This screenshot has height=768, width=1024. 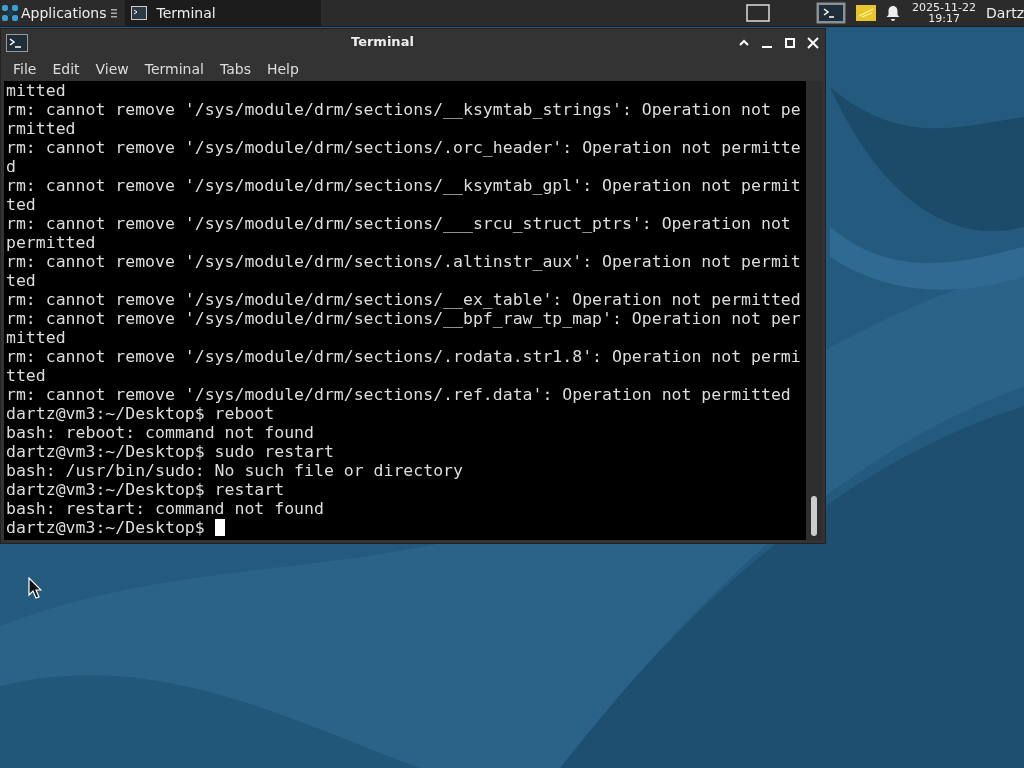 What do you see at coordinates (398, 223) in the screenshot?
I see `terminal-line: rm: cannot remove '/sys/module/drm/sections/___srcu_struct_ptrs': Operation not` at bounding box center [398, 223].